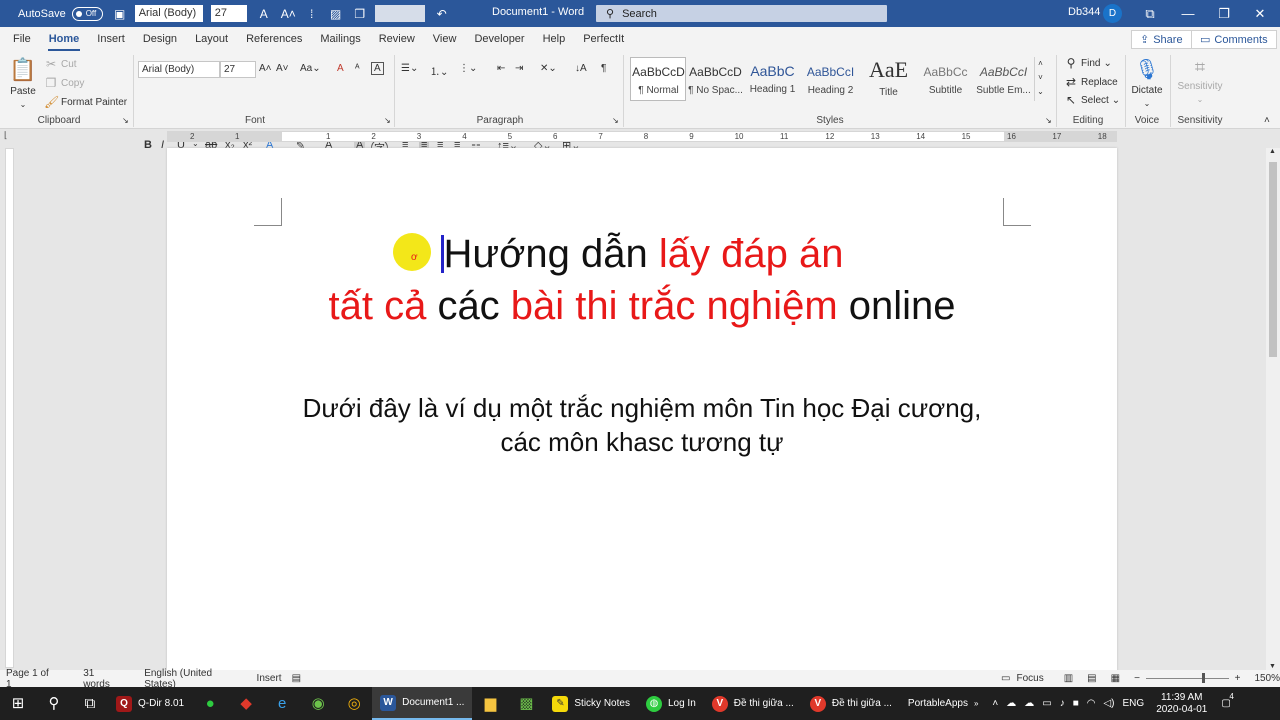 This screenshot has width=1280, height=720. I want to click on horizontal-ruler, so click(642, 136).